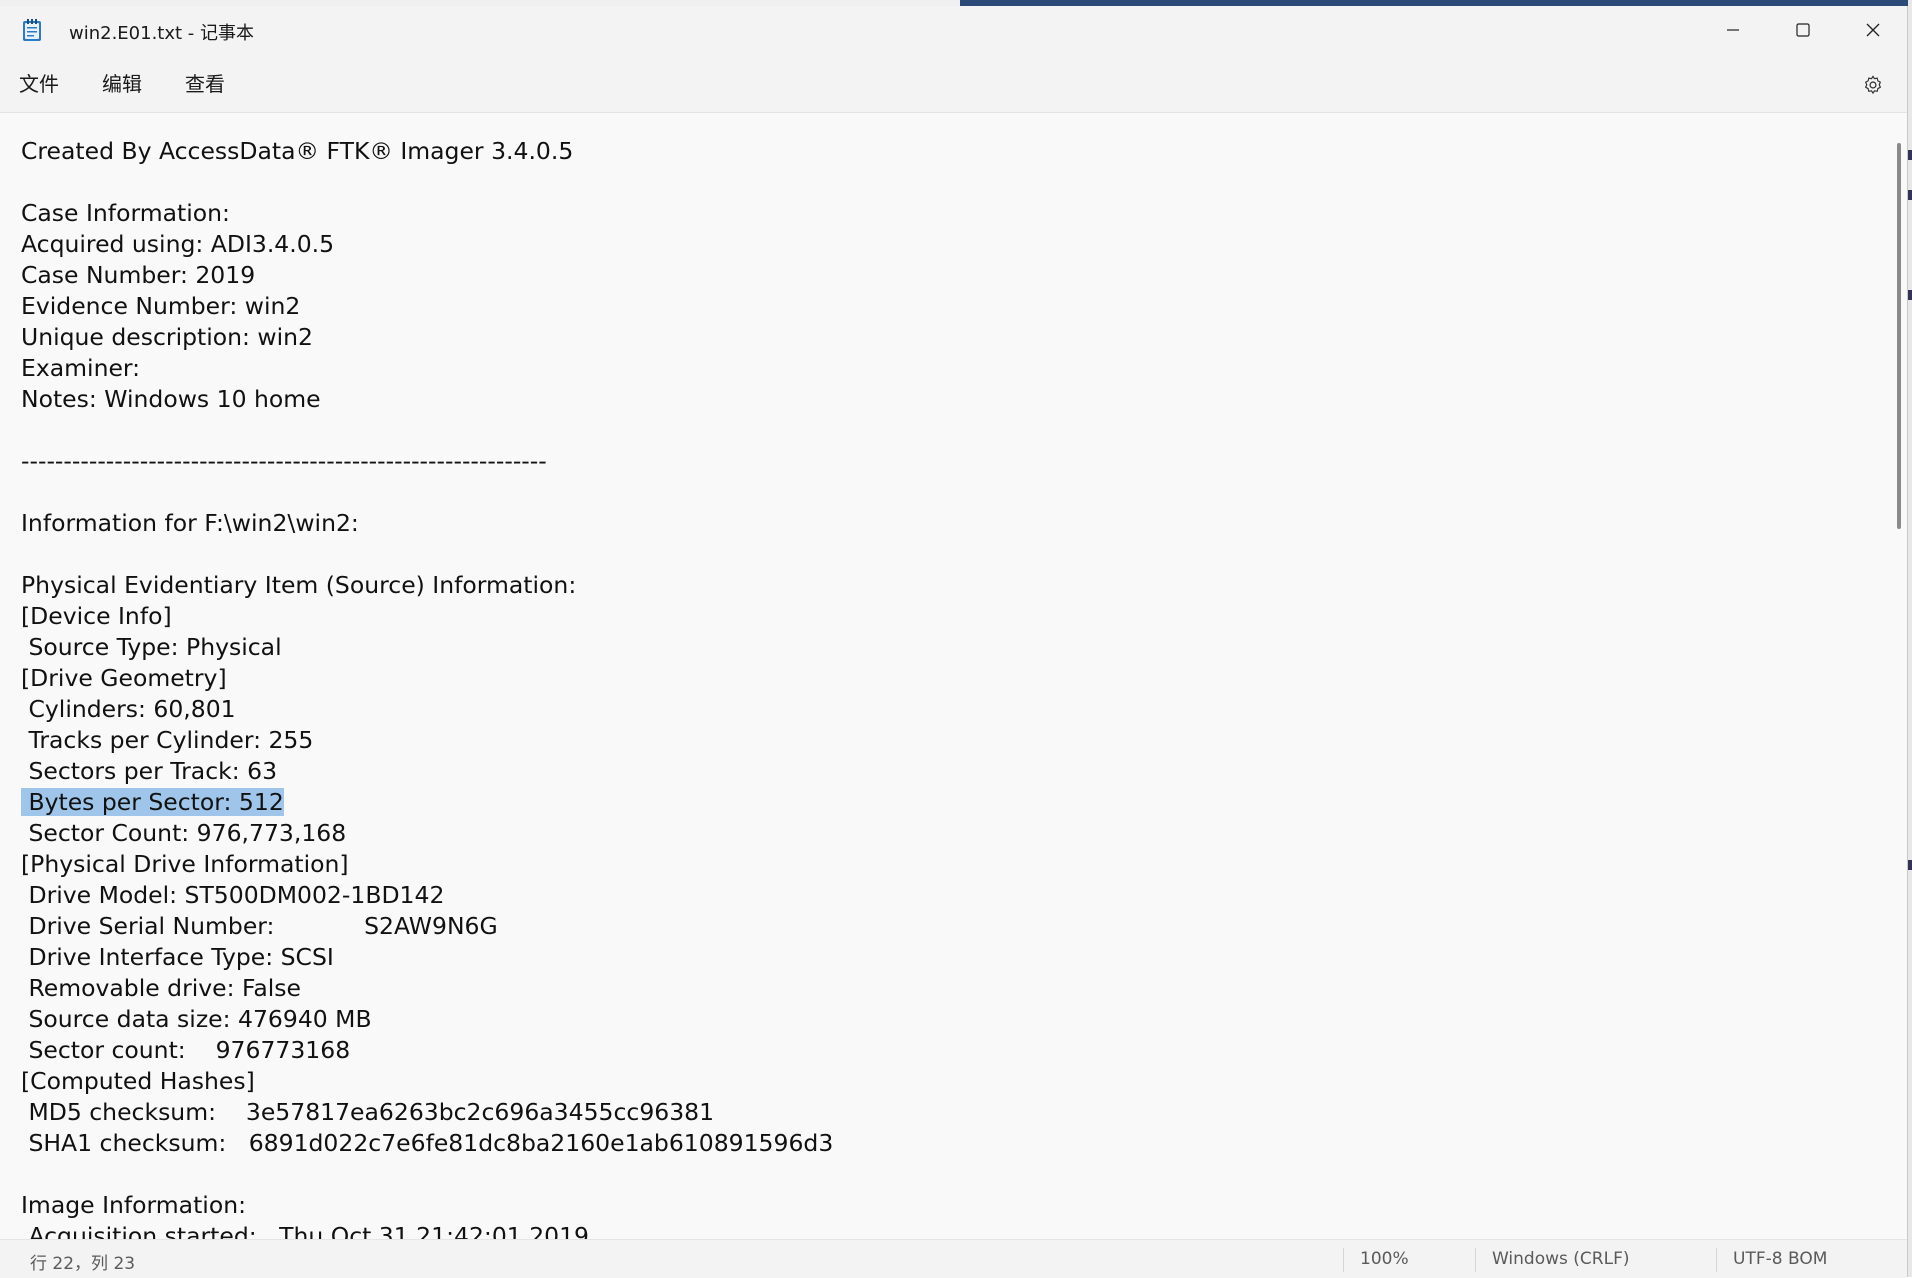 The width and height of the screenshot is (1912, 1278). What do you see at coordinates (427, 771) in the screenshot?
I see `text-line: Sectors per Track: 63` at bounding box center [427, 771].